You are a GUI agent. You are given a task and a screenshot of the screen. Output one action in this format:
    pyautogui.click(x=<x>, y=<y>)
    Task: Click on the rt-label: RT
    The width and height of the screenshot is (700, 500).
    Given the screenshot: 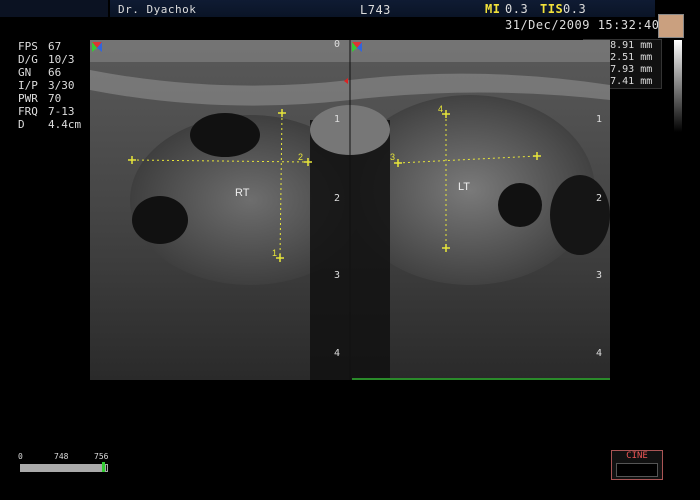 What is the action you would take?
    pyautogui.click(x=242, y=193)
    